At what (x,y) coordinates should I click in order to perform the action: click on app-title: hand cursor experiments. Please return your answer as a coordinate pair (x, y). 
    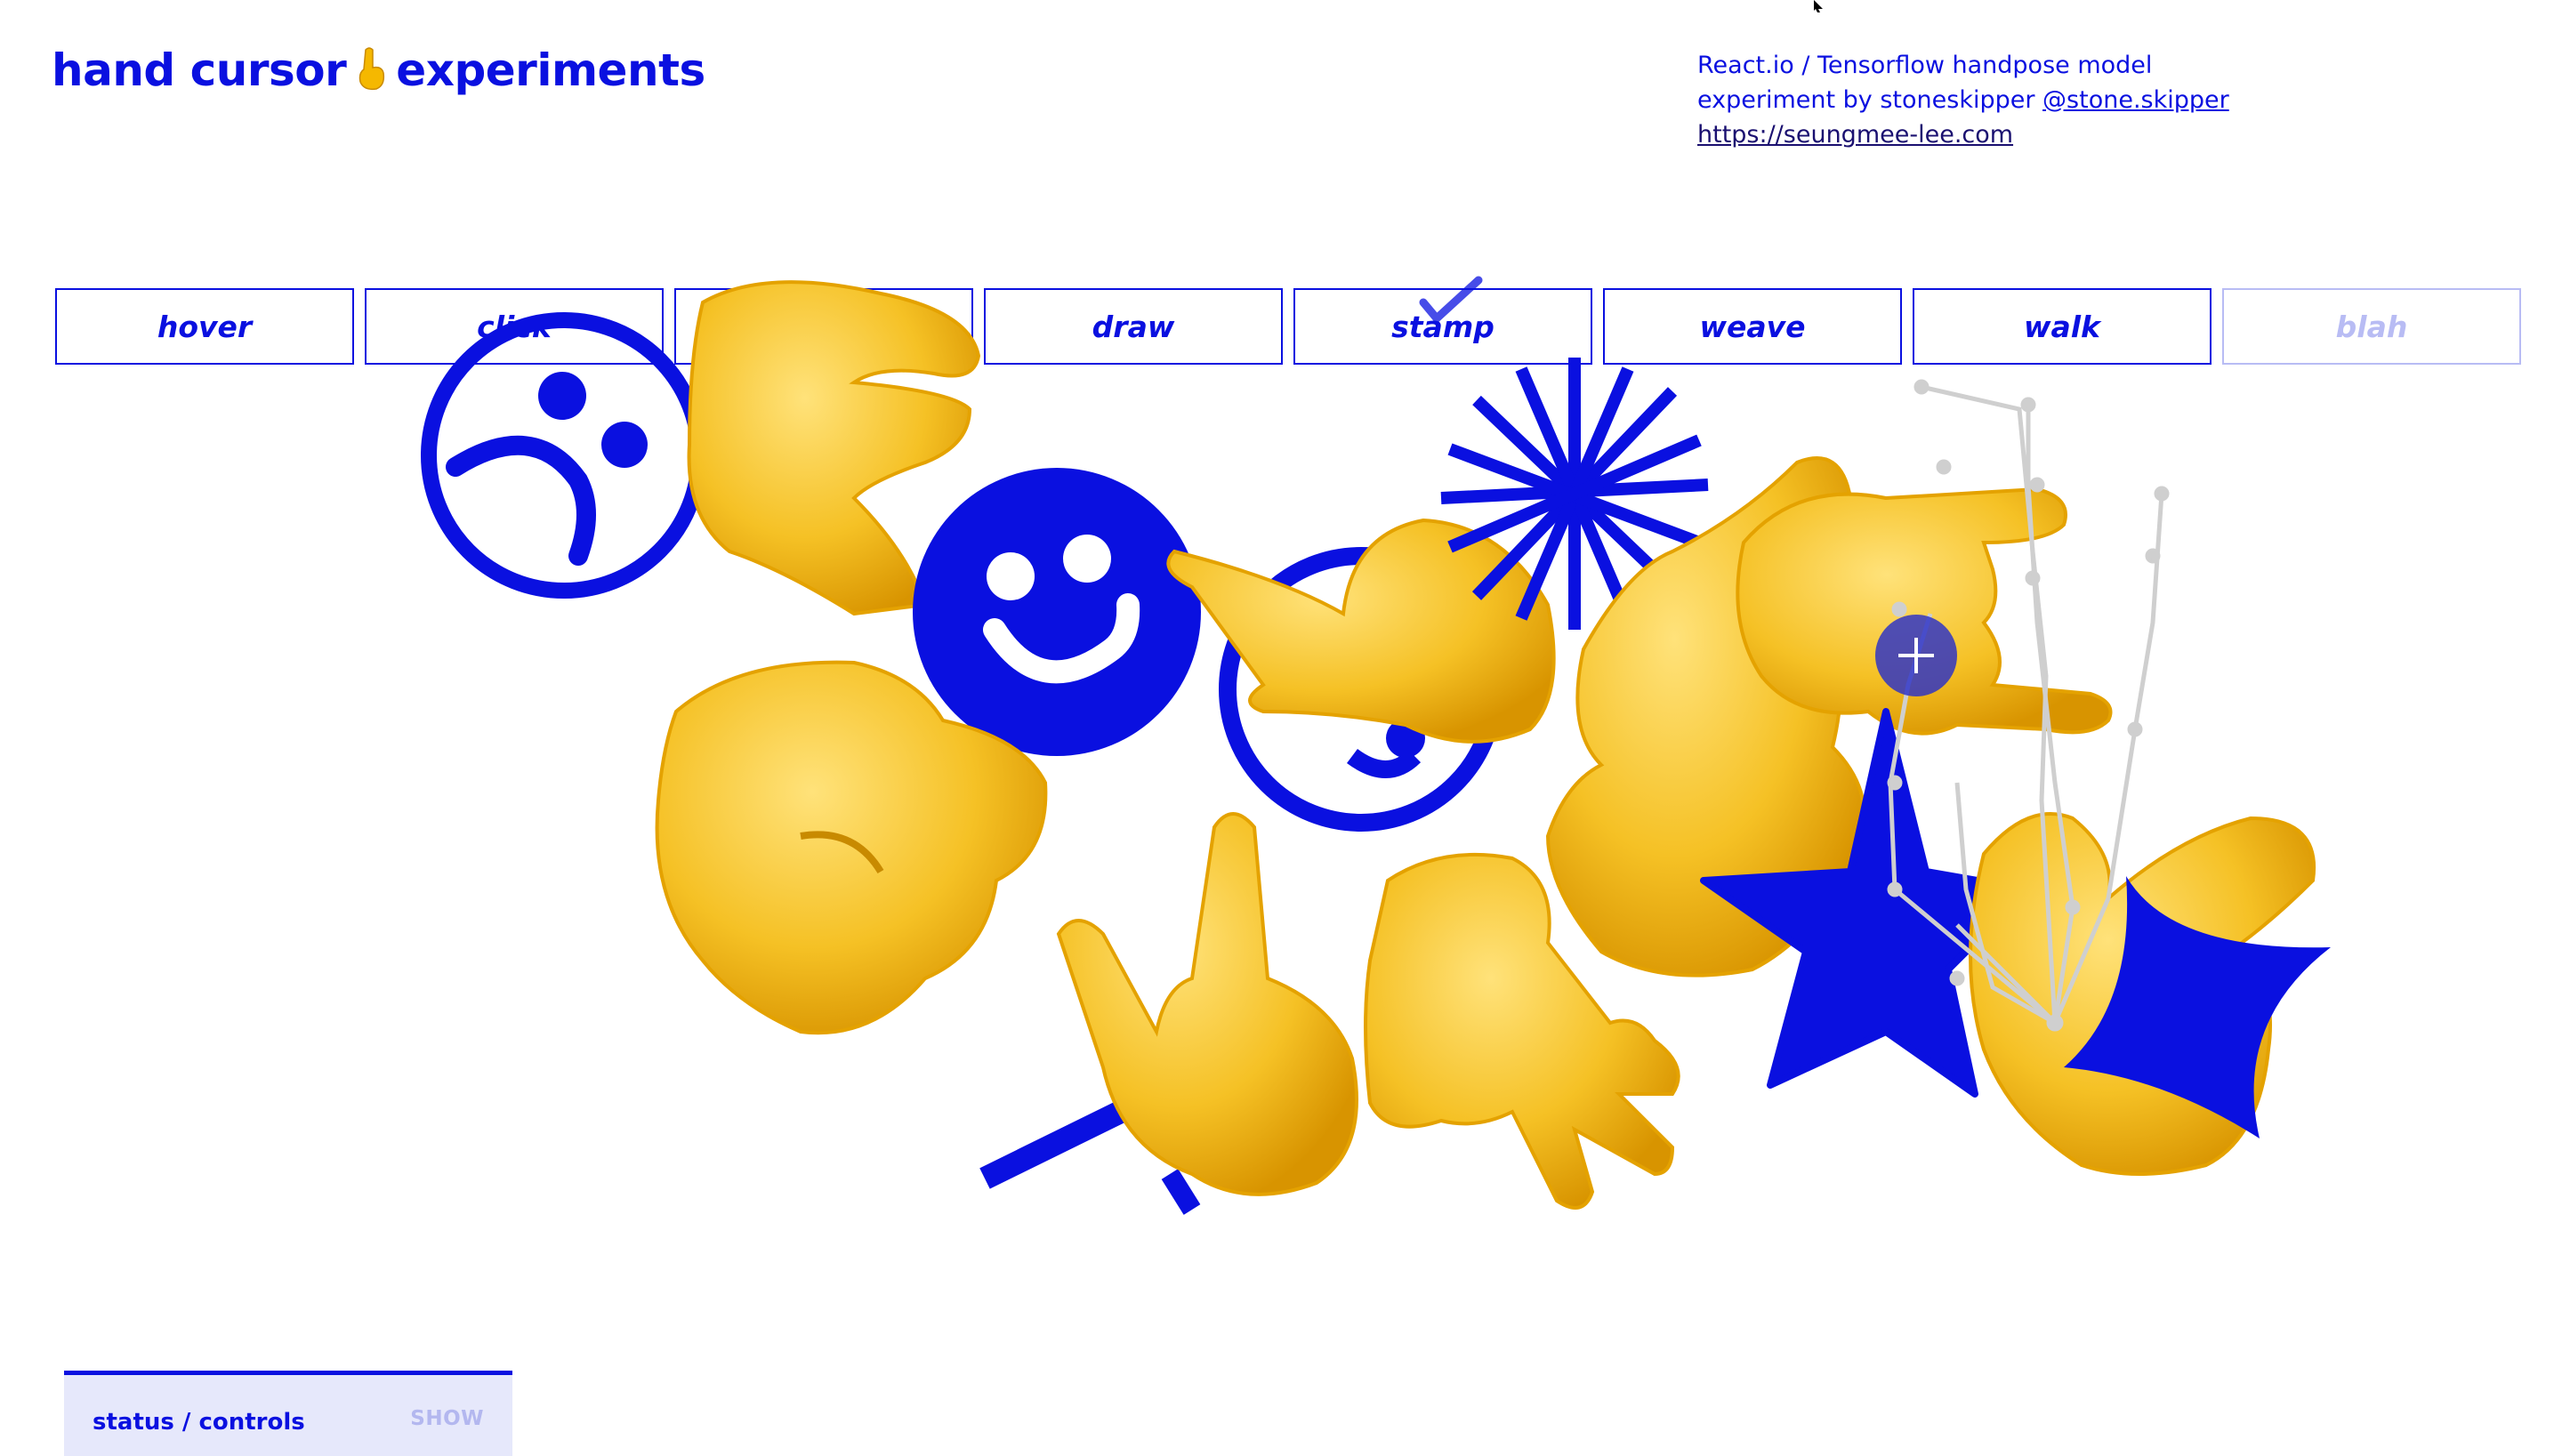
    Looking at the image, I should click on (378, 70).